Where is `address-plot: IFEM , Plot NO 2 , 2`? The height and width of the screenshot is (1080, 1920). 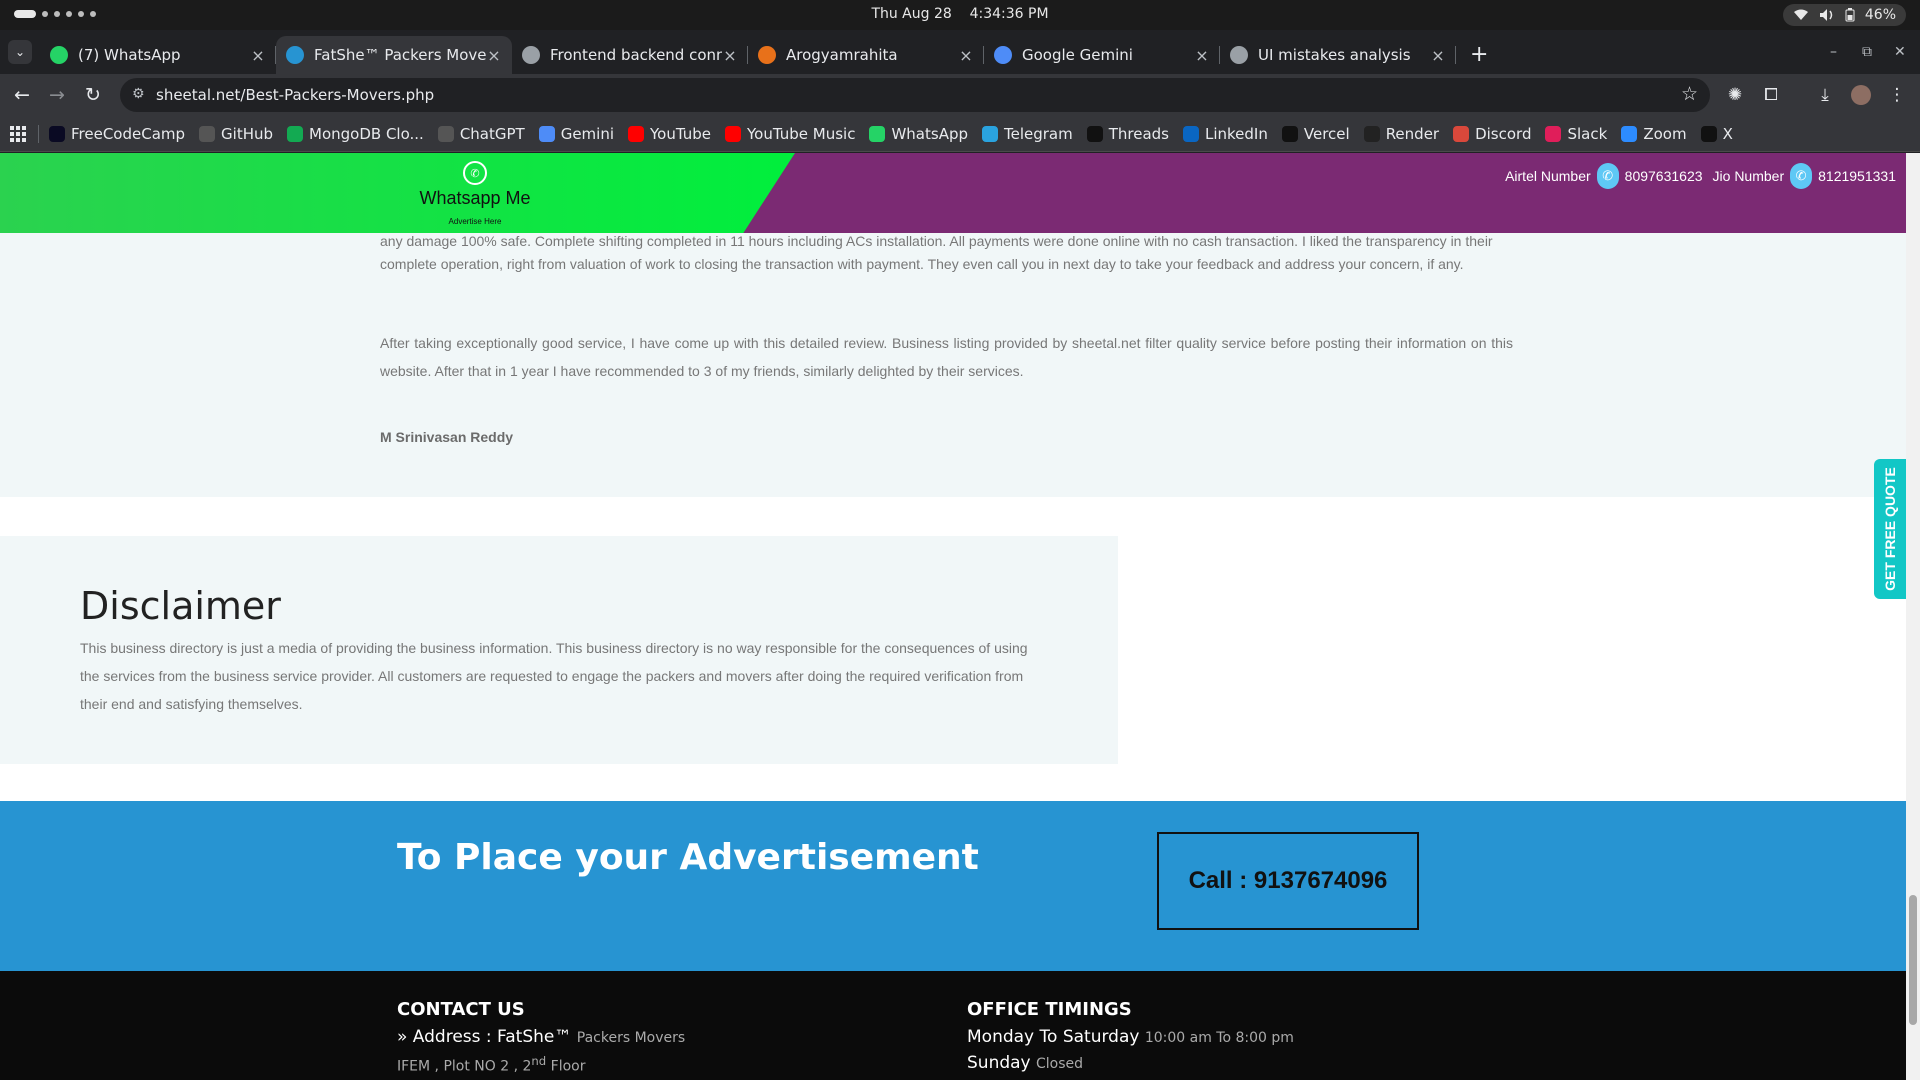 address-plot: IFEM , Plot NO 2 , 2 is located at coordinates (464, 1066).